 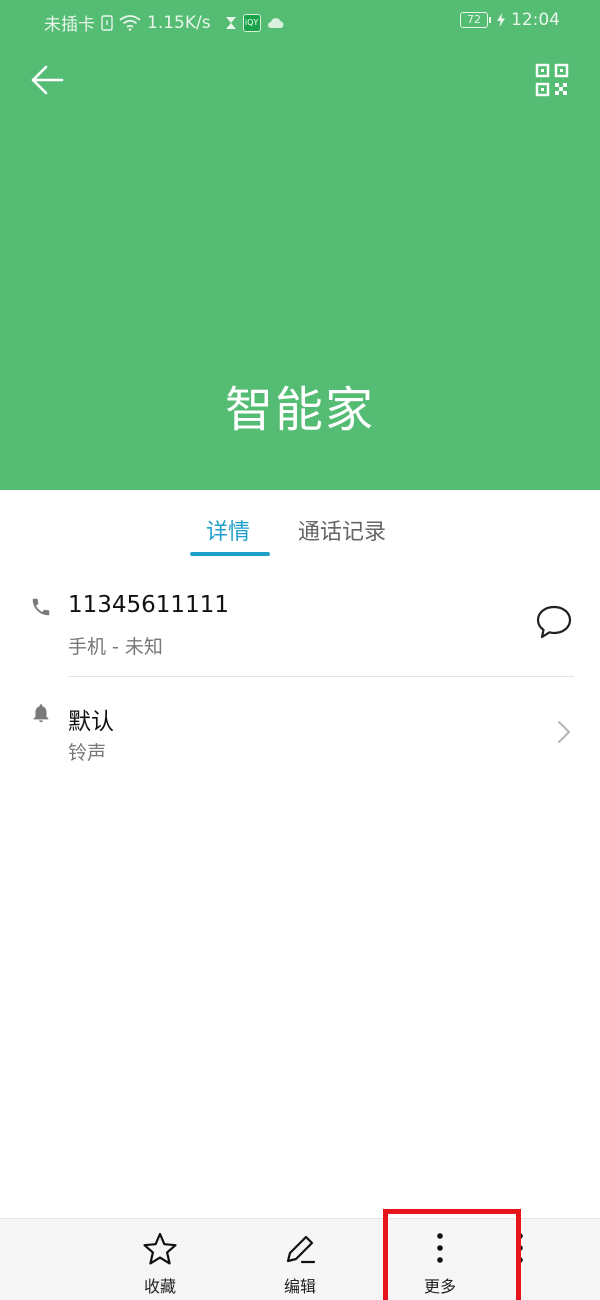 What do you see at coordinates (321, 676) in the screenshot?
I see `row-divider` at bounding box center [321, 676].